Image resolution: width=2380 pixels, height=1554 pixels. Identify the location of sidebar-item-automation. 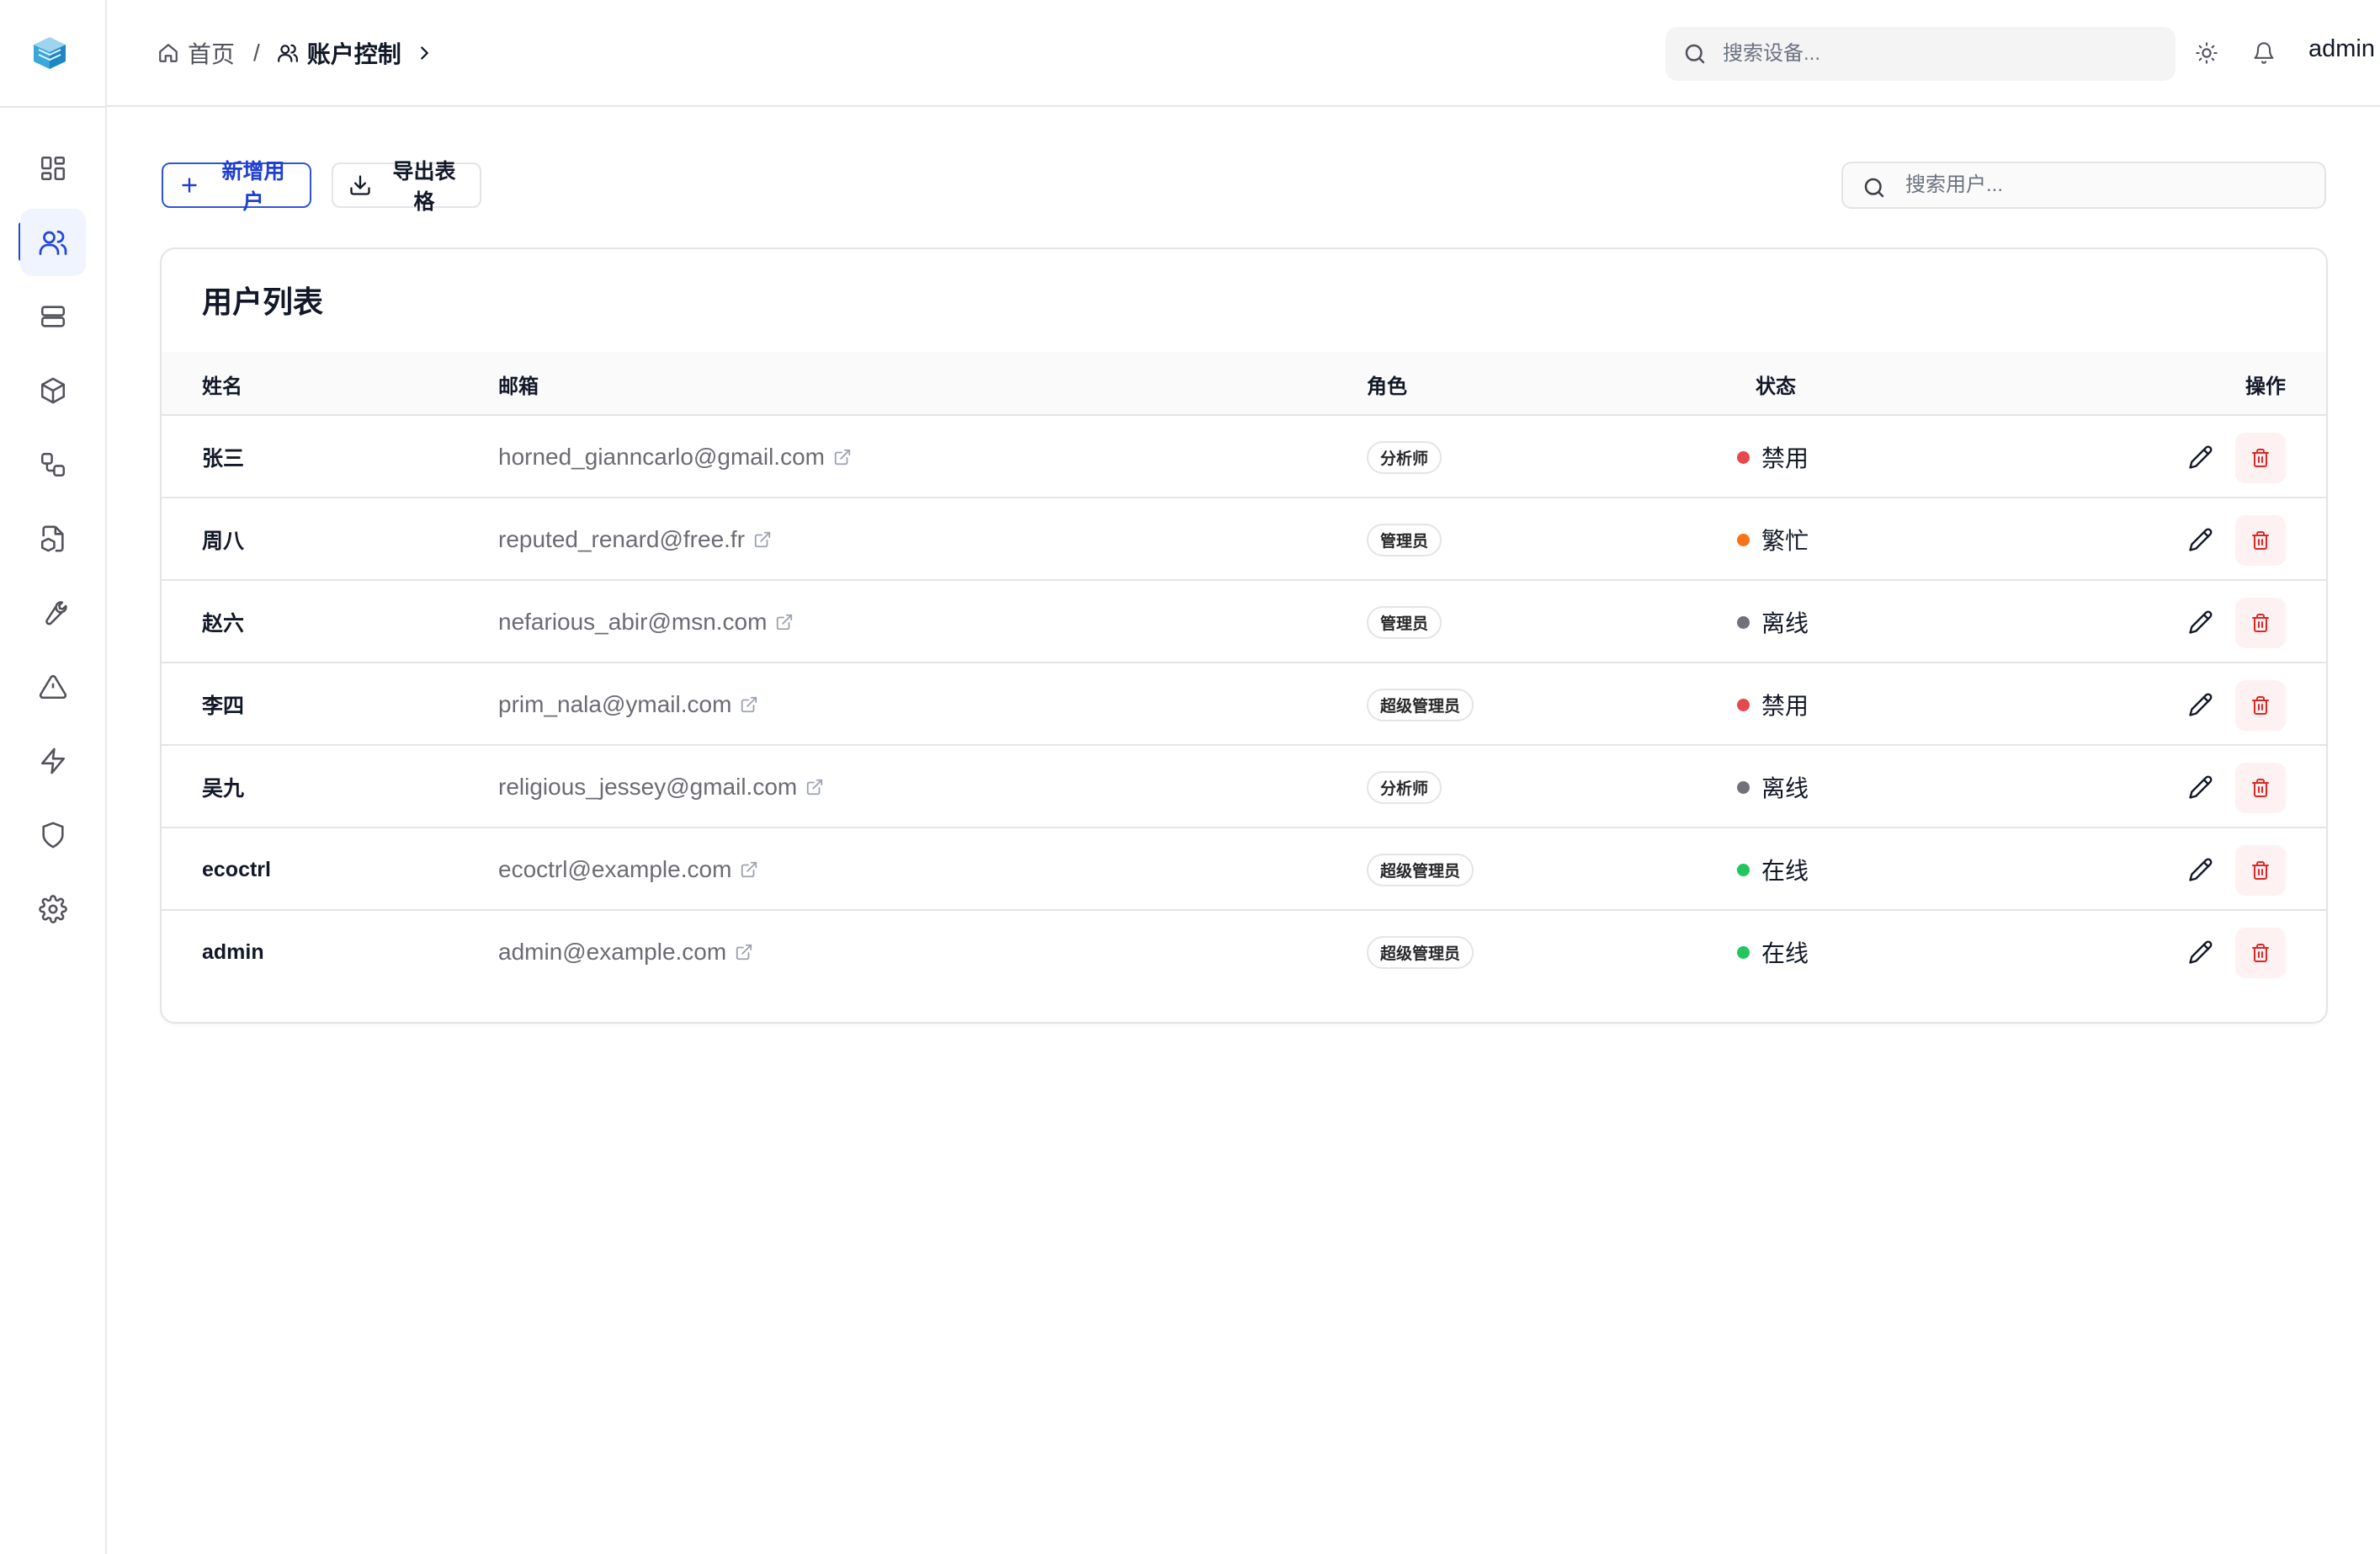
(53, 761).